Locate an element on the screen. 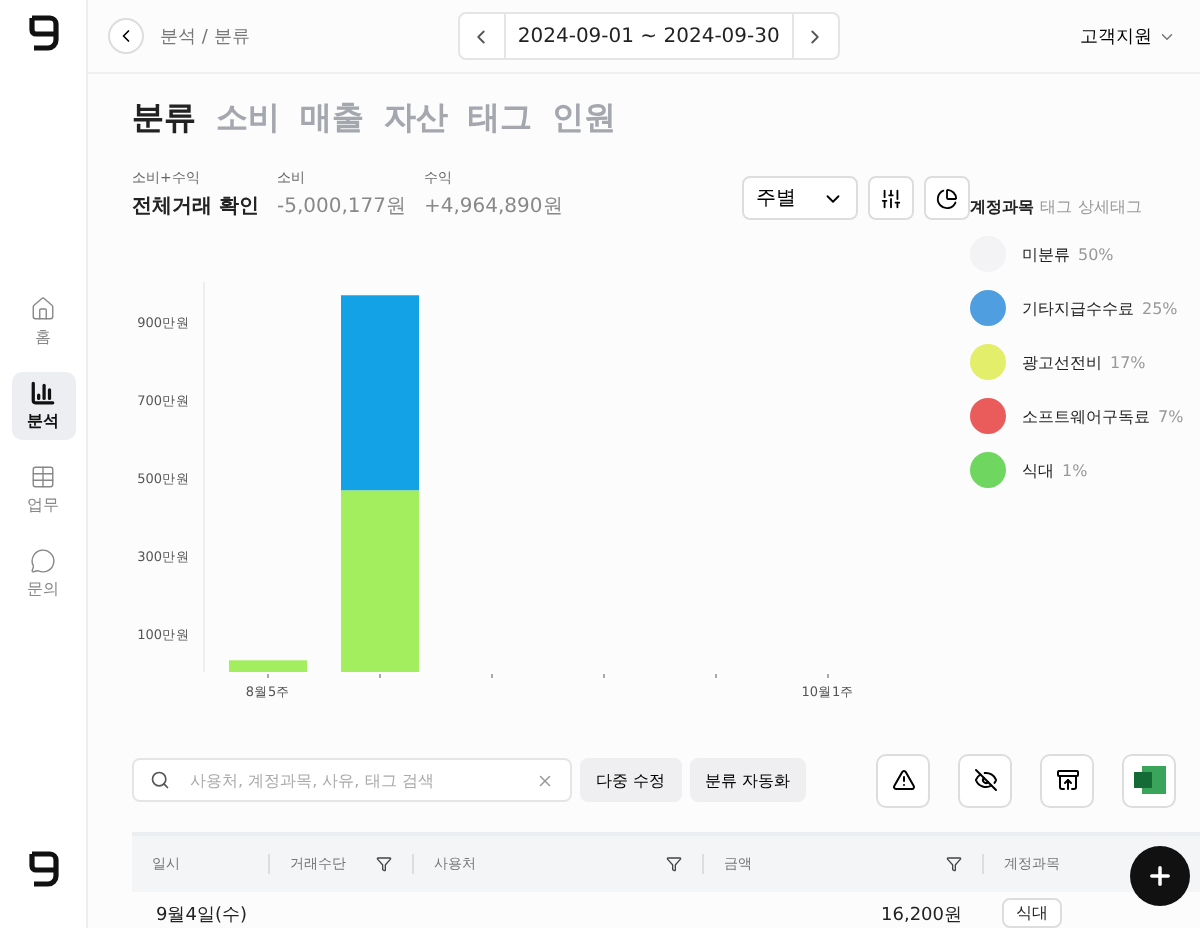 The height and width of the screenshot is (928, 1200). table-icon is located at coordinates (43, 477).